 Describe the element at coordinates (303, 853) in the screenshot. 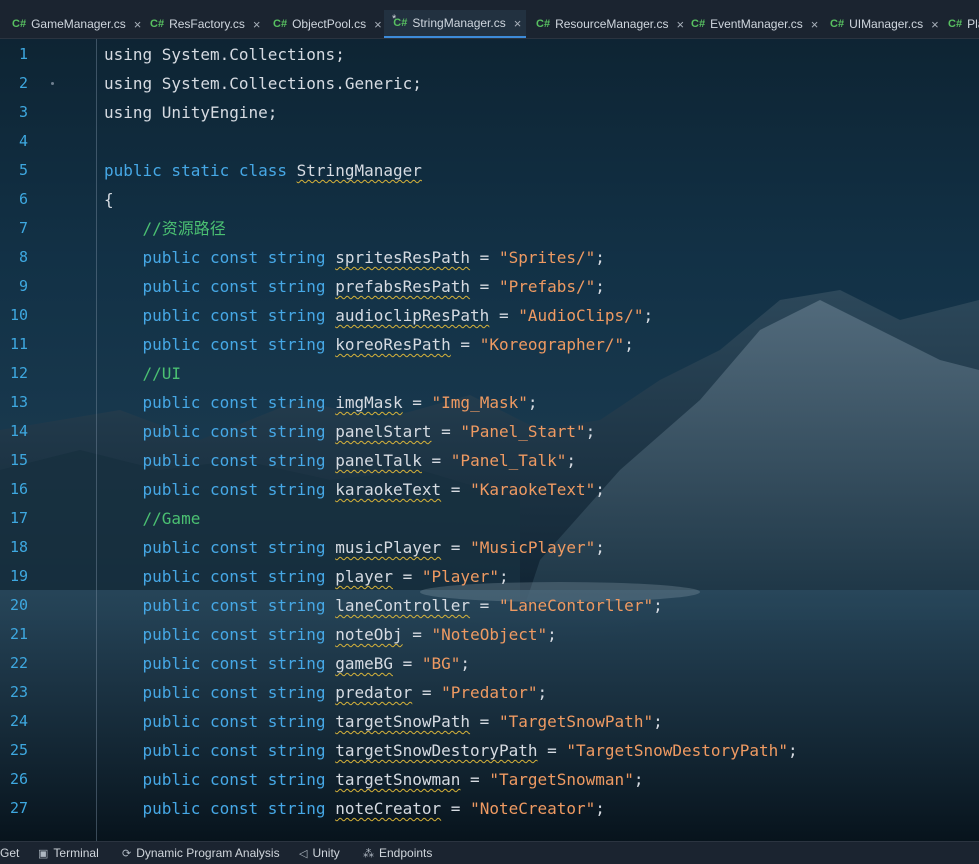

I see `unity-icon: ◁` at that location.